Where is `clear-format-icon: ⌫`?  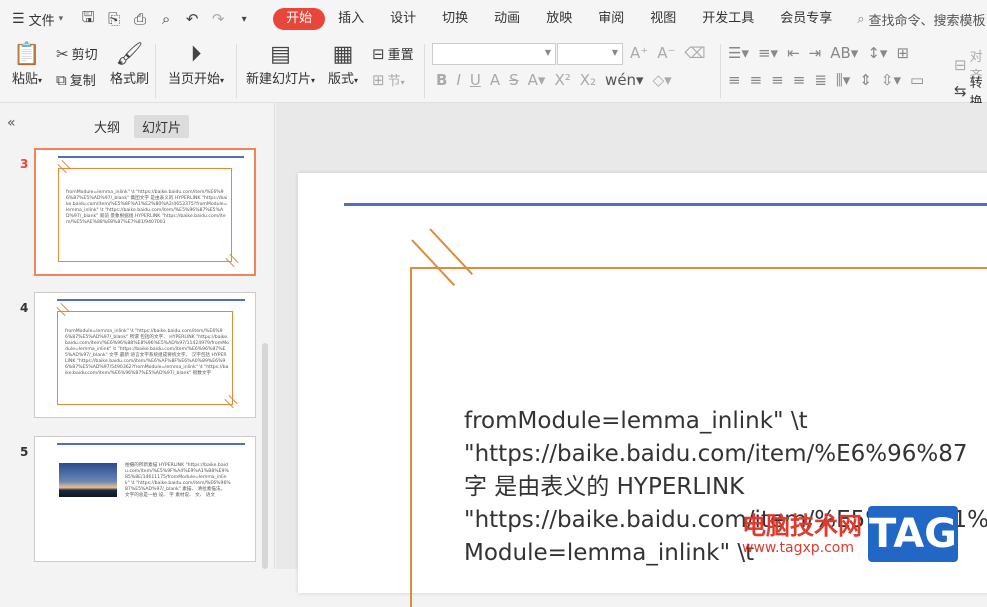 clear-format-icon: ⌫ is located at coordinates (694, 53).